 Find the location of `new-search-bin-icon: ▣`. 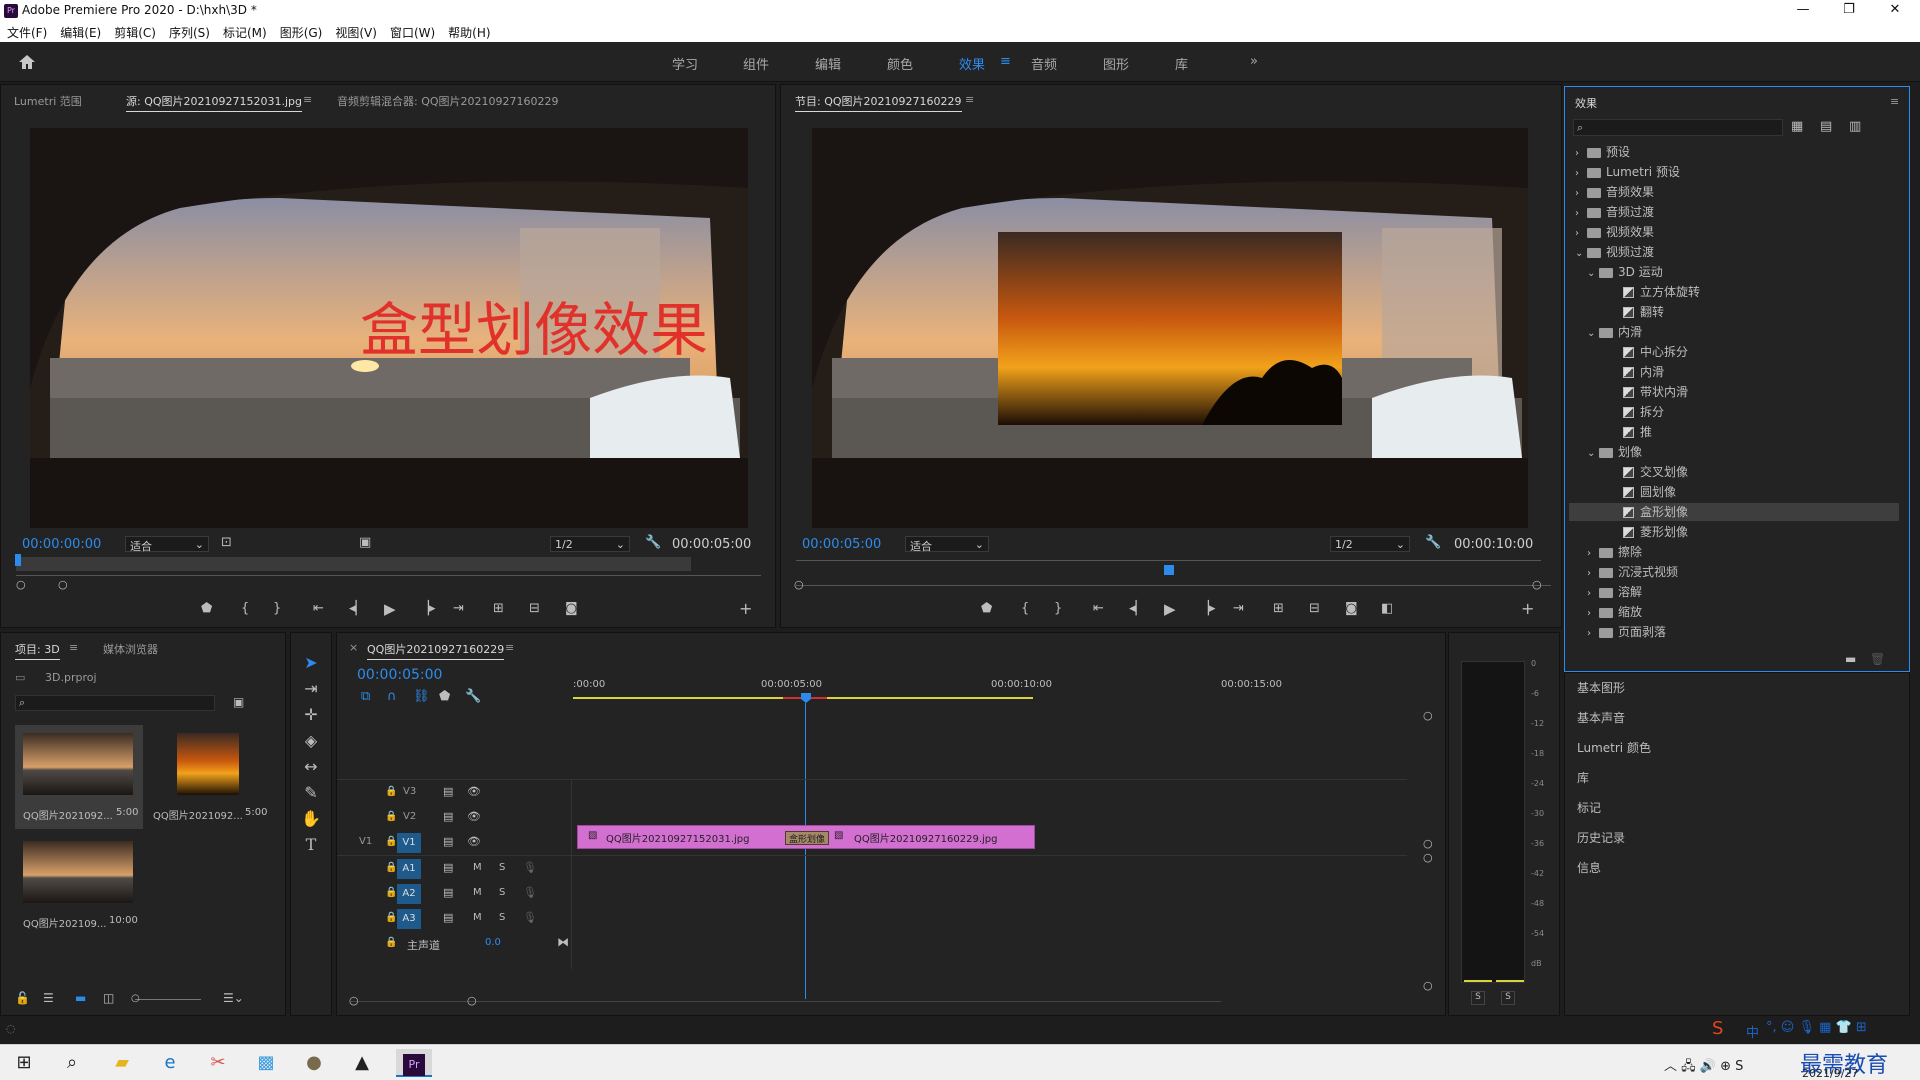

new-search-bin-icon: ▣ is located at coordinates (238, 702).